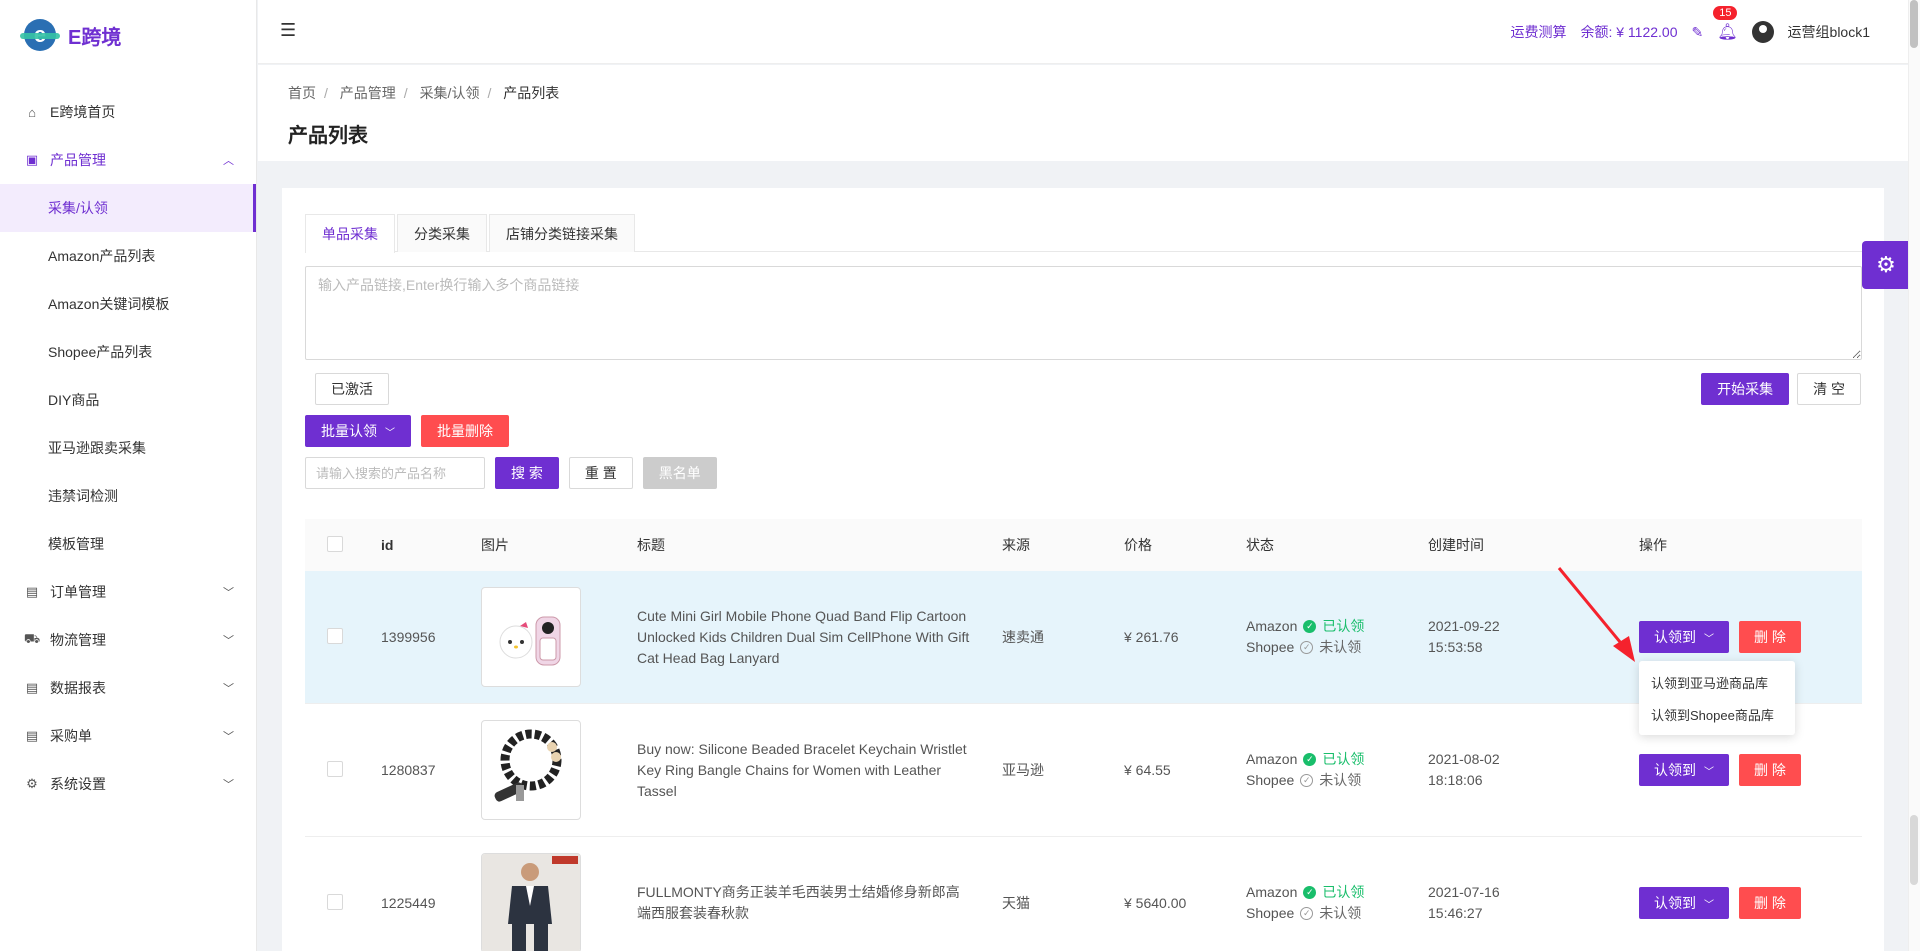 The height and width of the screenshot is (951, 1920). I want to click on page-title: 产品列表, so click(328, 136).